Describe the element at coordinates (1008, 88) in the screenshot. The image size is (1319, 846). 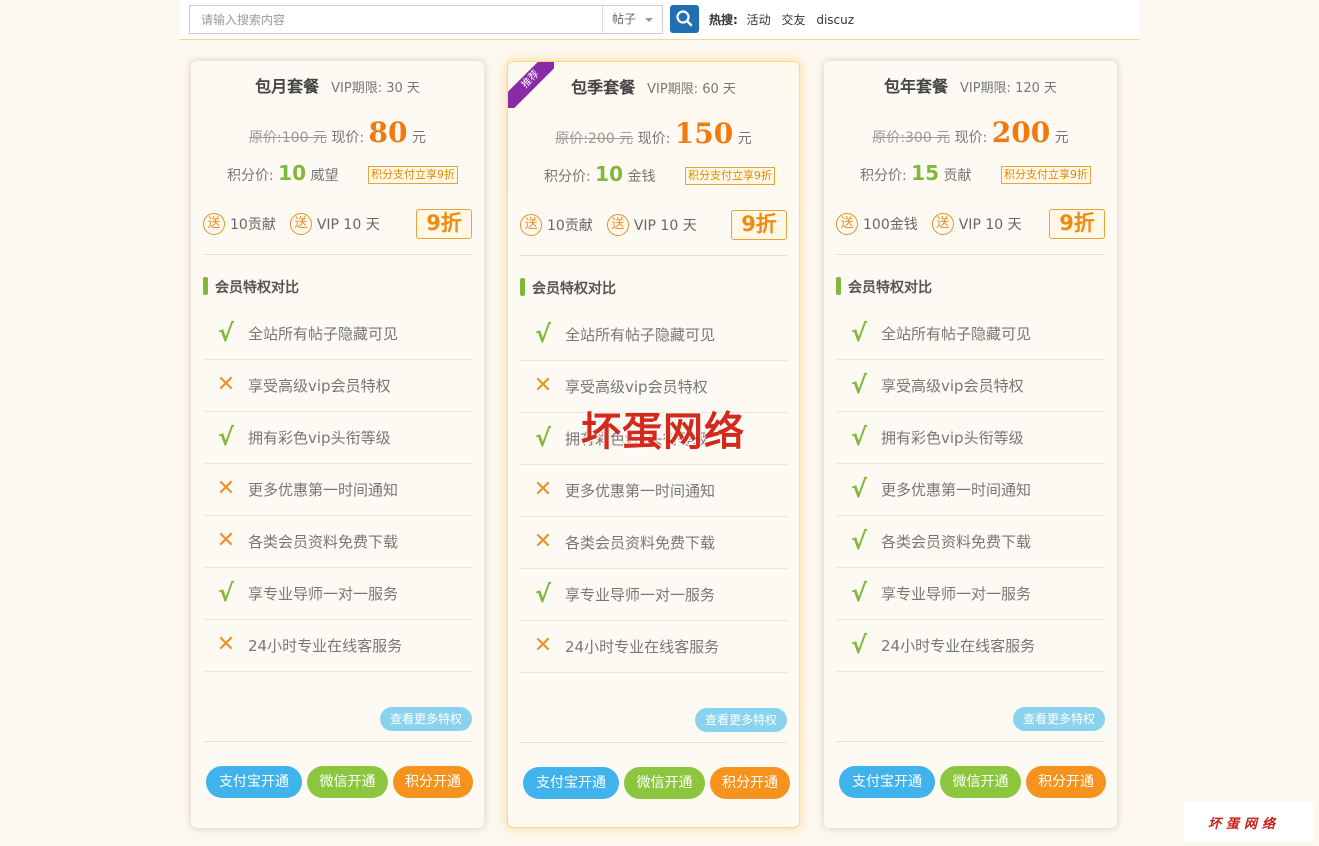
I see `plan-period: VIP期限: 120 天` at that location.